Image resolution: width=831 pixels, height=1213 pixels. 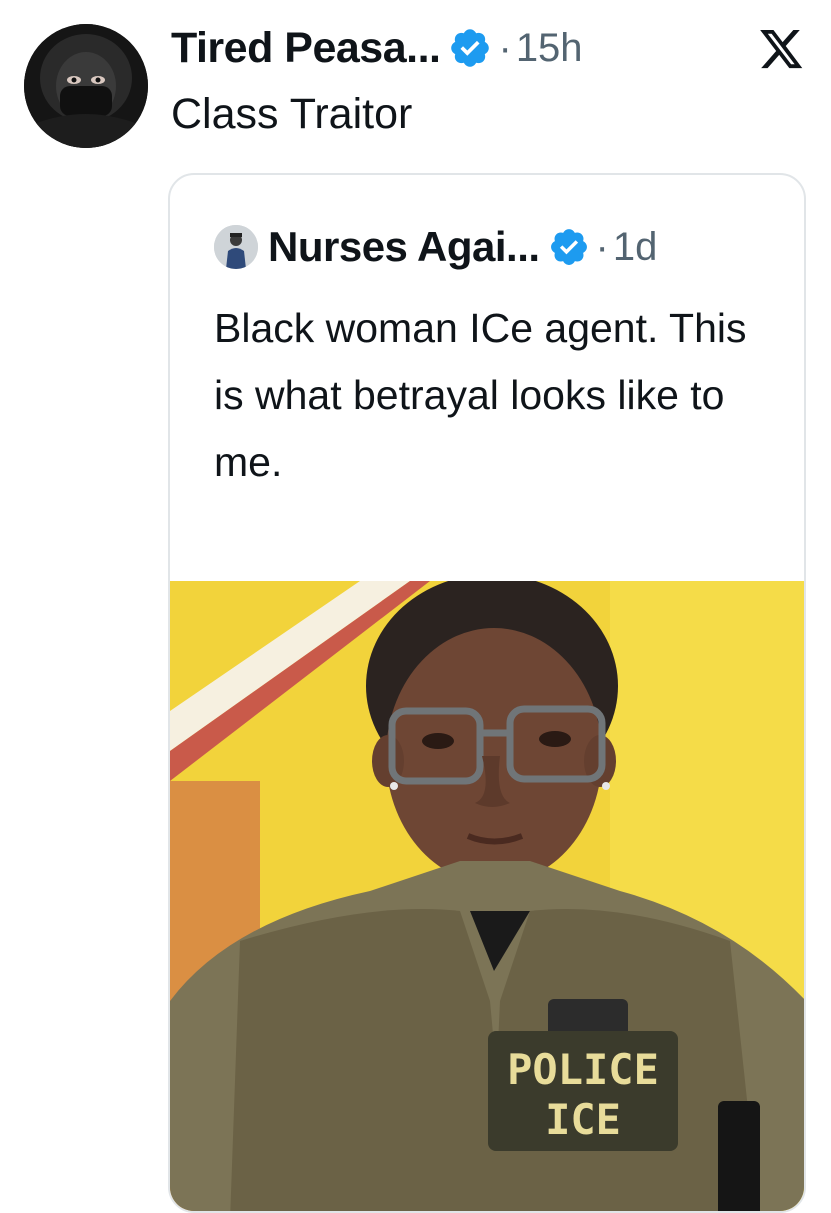 I want to click on police-patch-line2: ICE, so click(x=583, y=1119).